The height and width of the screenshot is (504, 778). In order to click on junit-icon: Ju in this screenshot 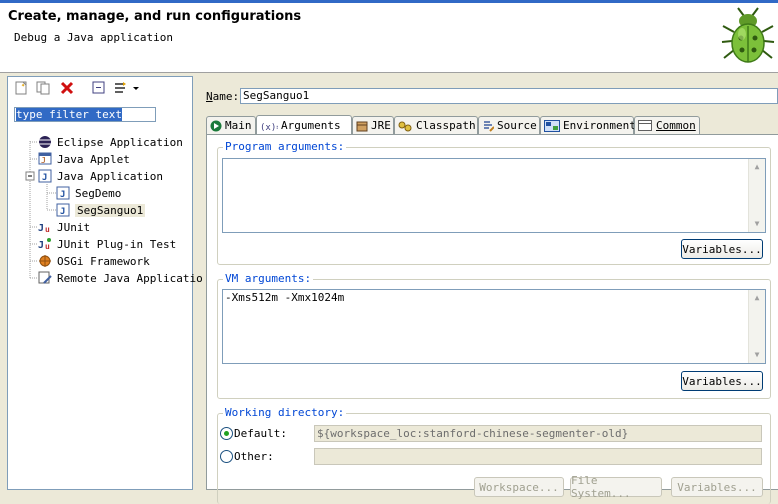, I will do `click(45, 227)`.